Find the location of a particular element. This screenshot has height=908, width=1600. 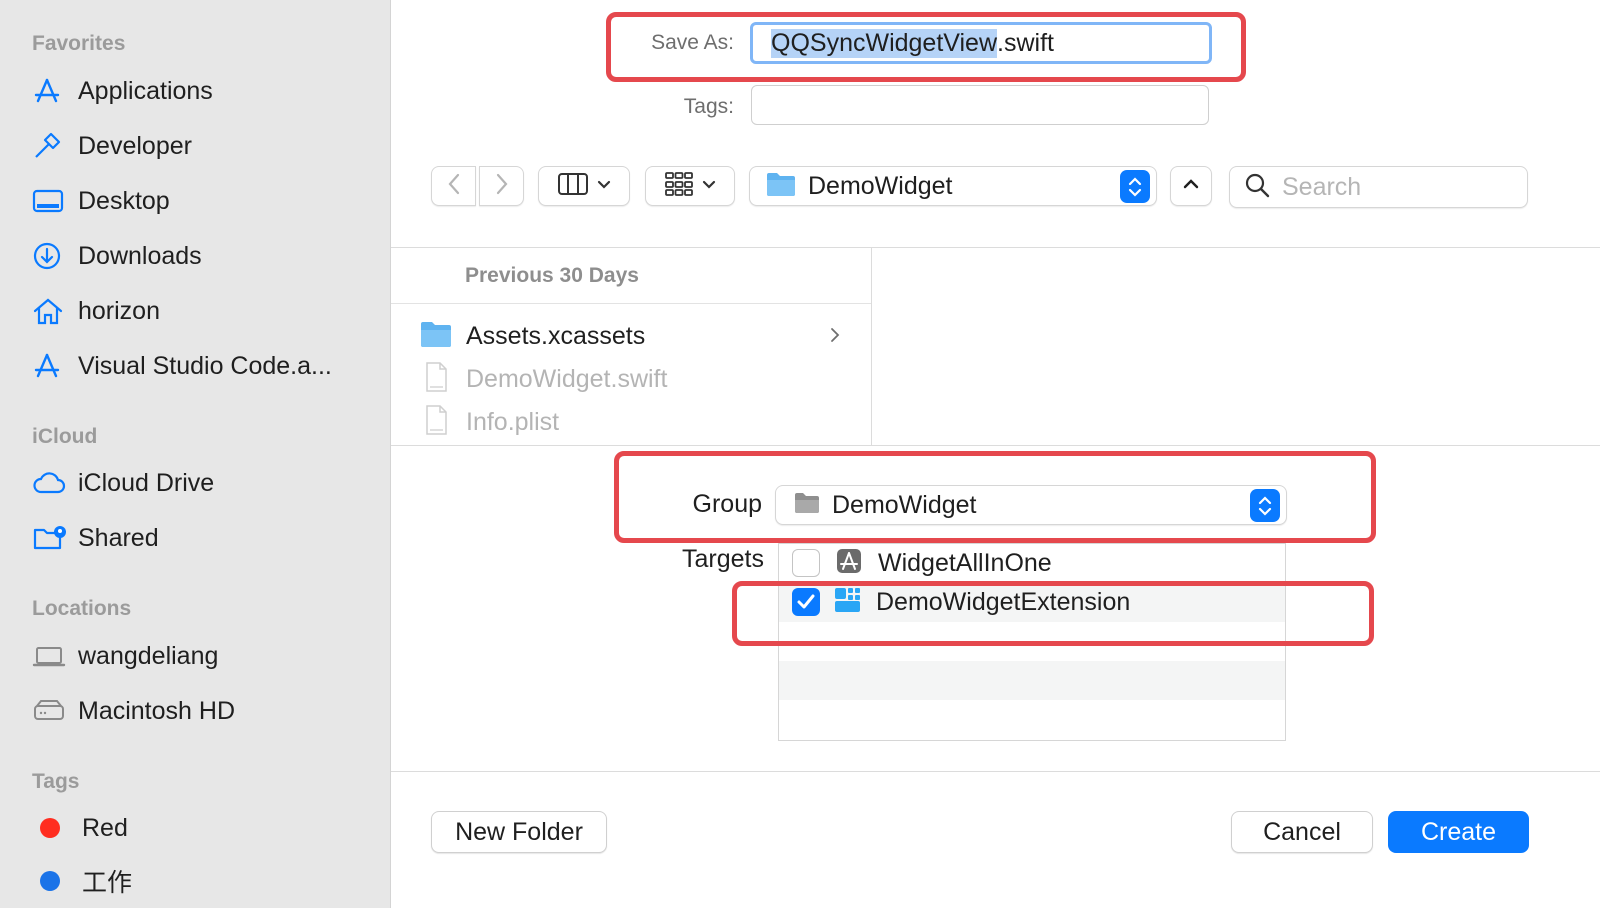

disk-icon is located at coordinates (50, 711).